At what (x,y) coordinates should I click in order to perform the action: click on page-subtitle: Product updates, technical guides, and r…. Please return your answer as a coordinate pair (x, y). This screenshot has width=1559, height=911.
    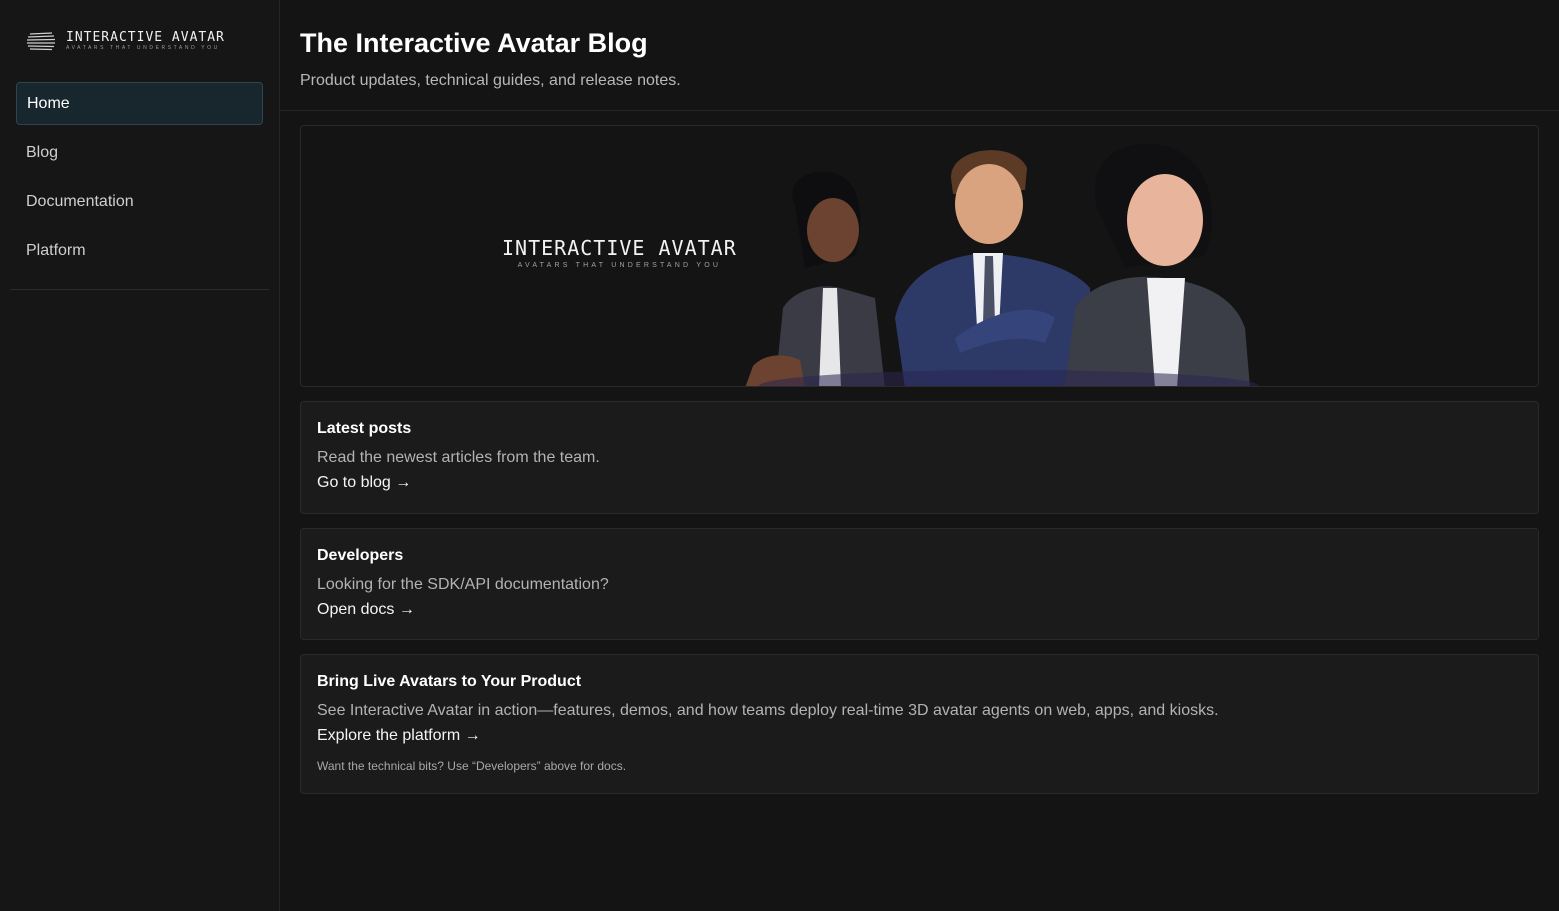
    Looking at the image, I should click on (490, 80).